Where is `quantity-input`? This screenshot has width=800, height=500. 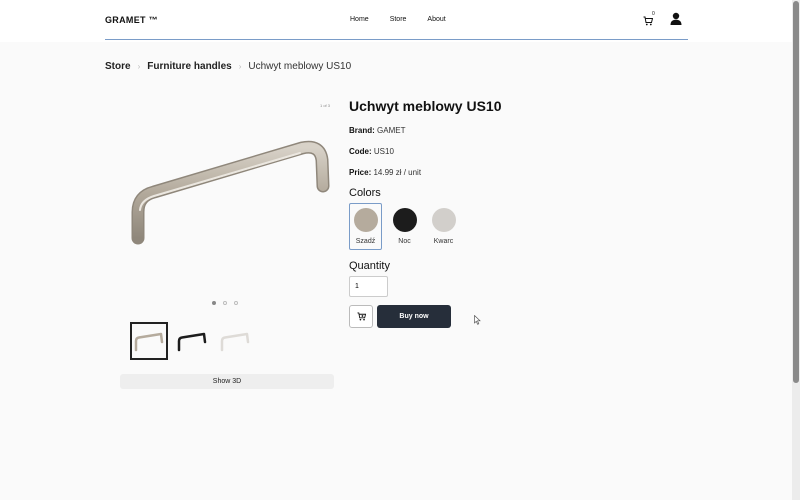 quantity-input is located at coordinates (368, 286).